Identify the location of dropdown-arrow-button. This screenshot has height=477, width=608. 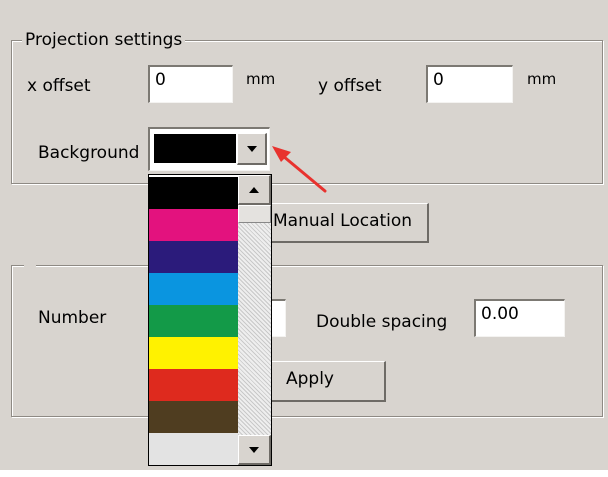
(252, 149).